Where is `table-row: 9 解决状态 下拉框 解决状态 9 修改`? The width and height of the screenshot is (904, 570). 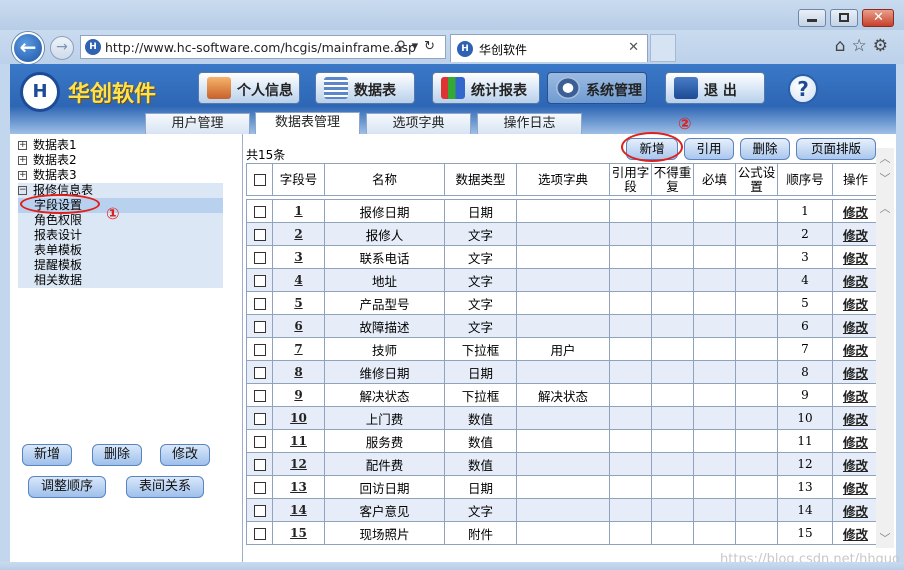 table-row: 9 解决状态 下拉框 解决状态 9 修改 is located at coordinates (562, 395).